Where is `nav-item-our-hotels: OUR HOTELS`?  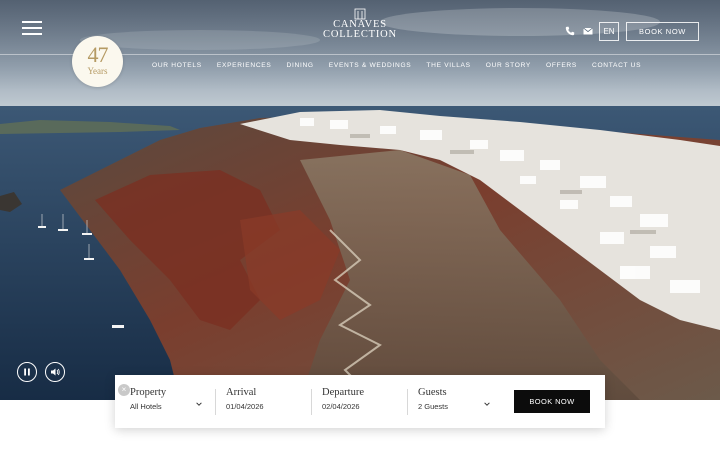
nav-item-our-hotels: OUR HOTELS is located at coordinates (177, 65).